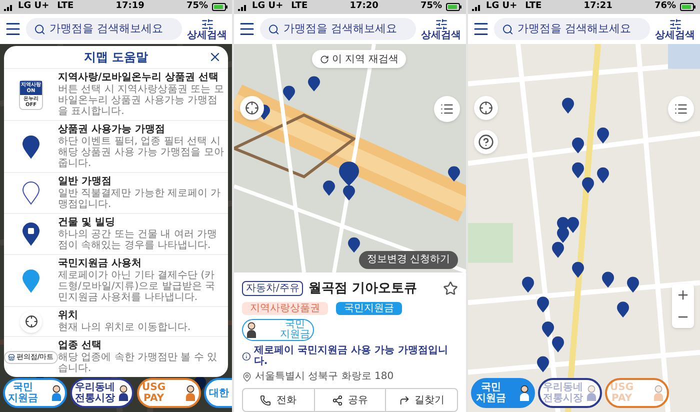  Describe the element at coordinates (31, 193) in the screenshot. I see `map-pin-icon` at that location.